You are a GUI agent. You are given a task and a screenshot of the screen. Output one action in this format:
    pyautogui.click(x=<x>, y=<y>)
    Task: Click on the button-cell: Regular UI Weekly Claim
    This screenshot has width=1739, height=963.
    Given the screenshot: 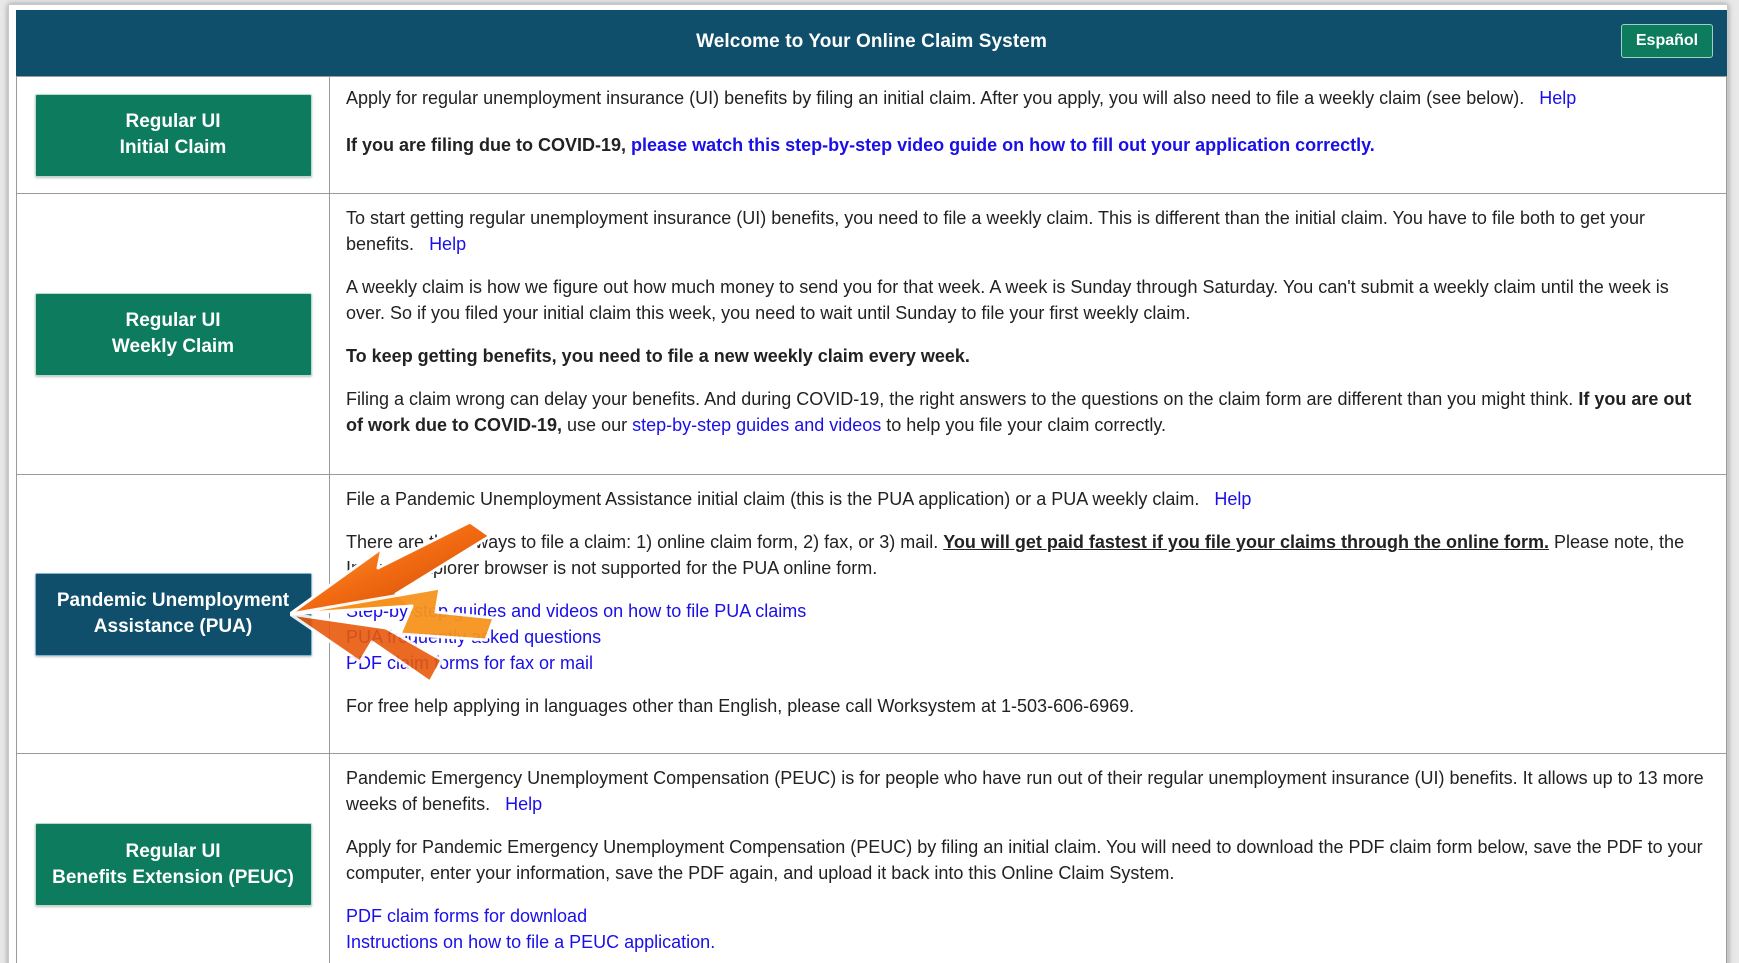 What is the action you would take?
    pyautogui.click(x=173, y=334)
    